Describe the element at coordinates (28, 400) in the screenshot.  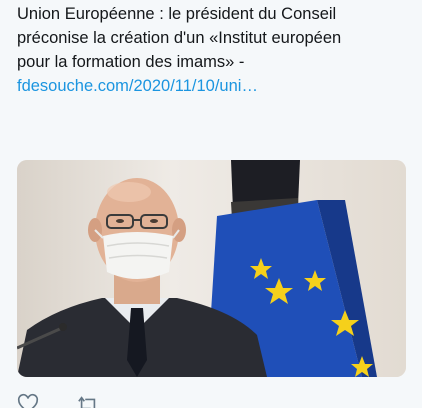
I see `heart-icon` at that location.